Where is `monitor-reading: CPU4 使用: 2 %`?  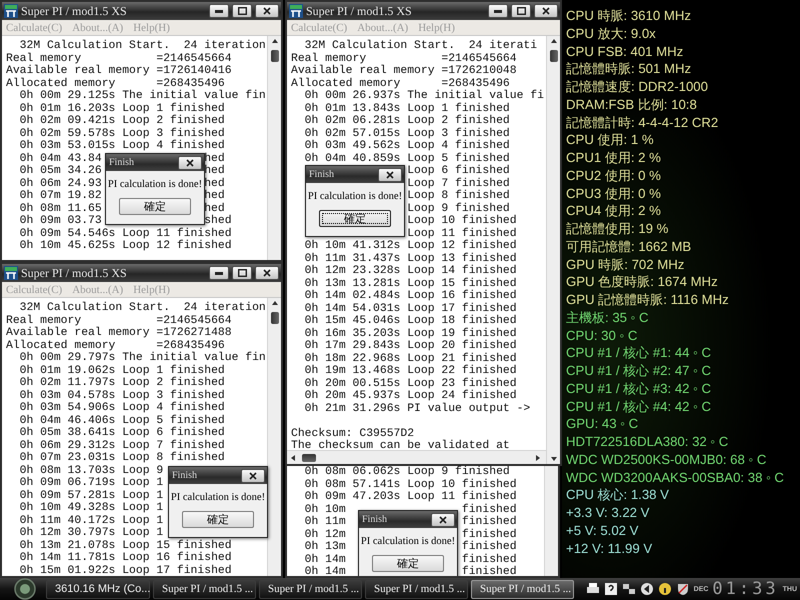 monitor-reading: CPU4 使用: 2 % is located at coordinates (614, 211).